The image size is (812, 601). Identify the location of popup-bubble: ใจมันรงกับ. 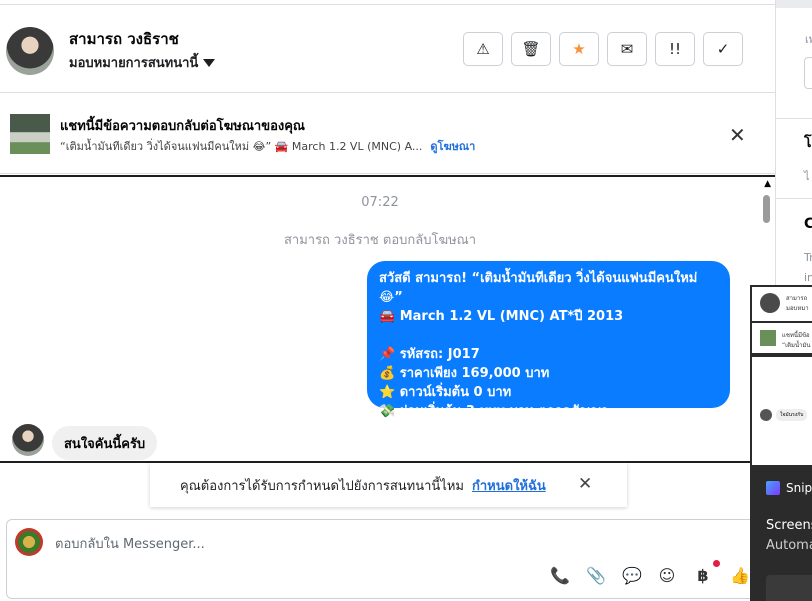
(792, 415).